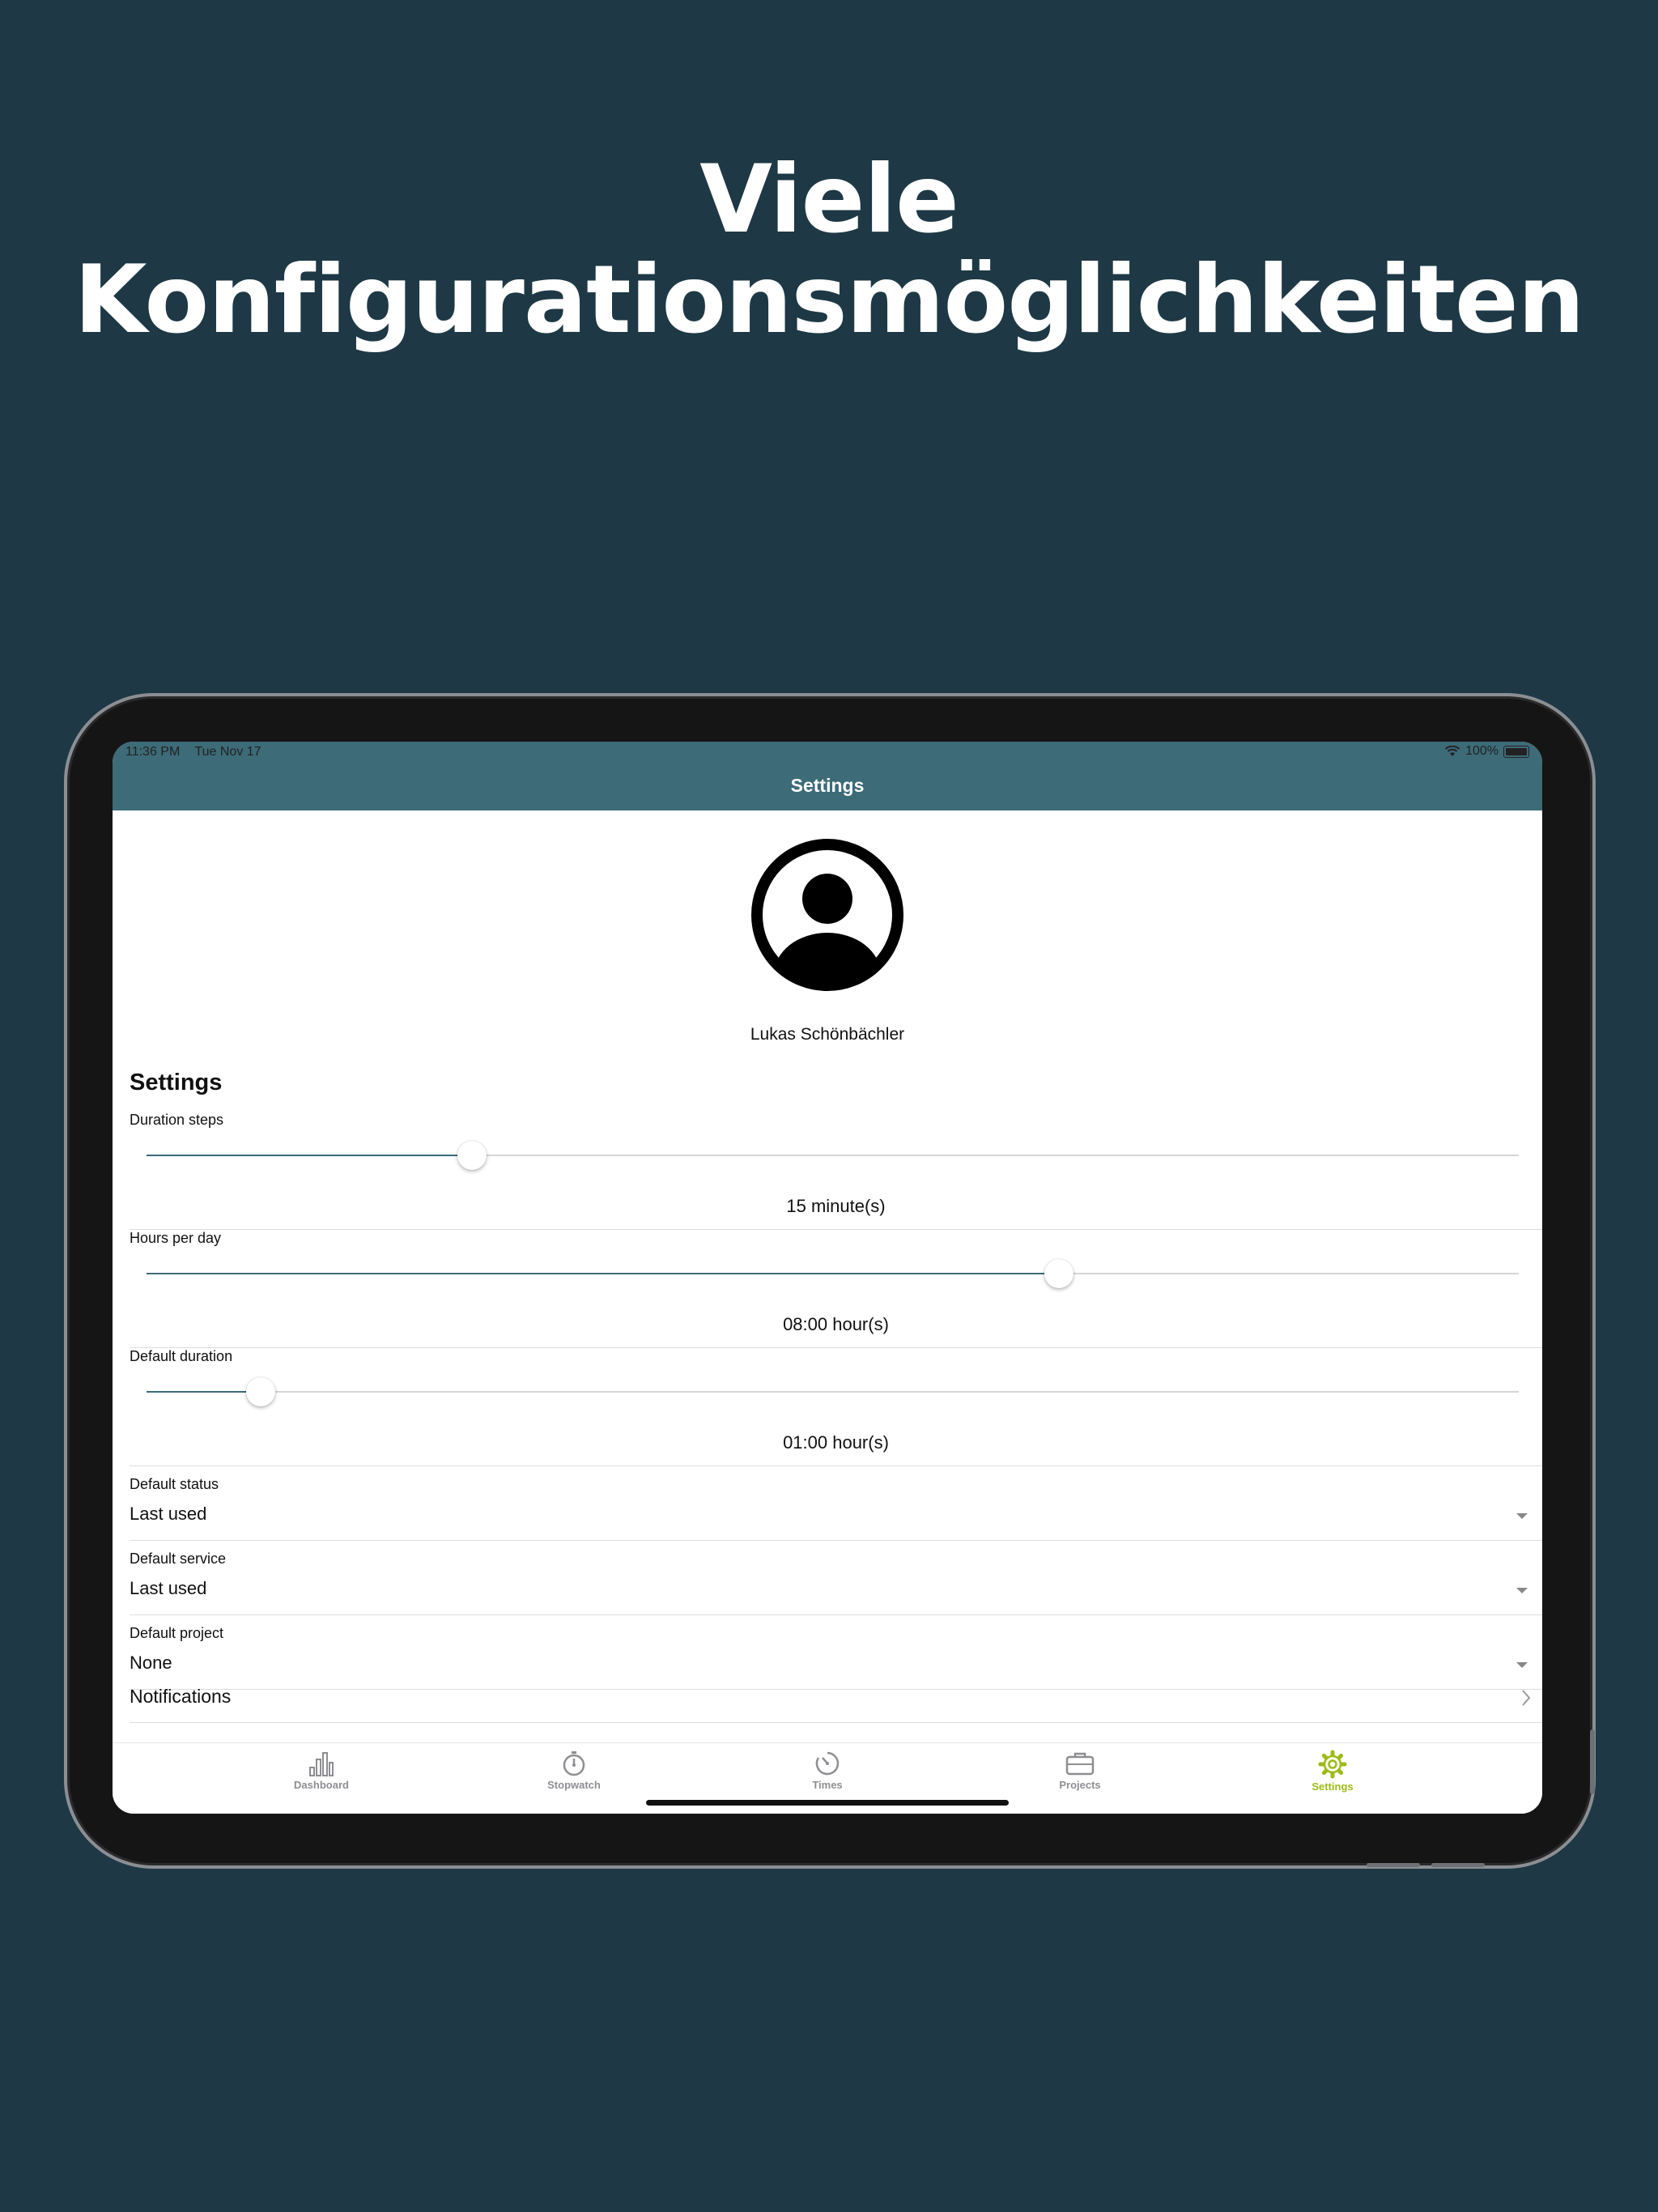 Image resolution: width=1658 pixels, height=2212 pixels. I want to click on field-value: None, so click(151, 1663).